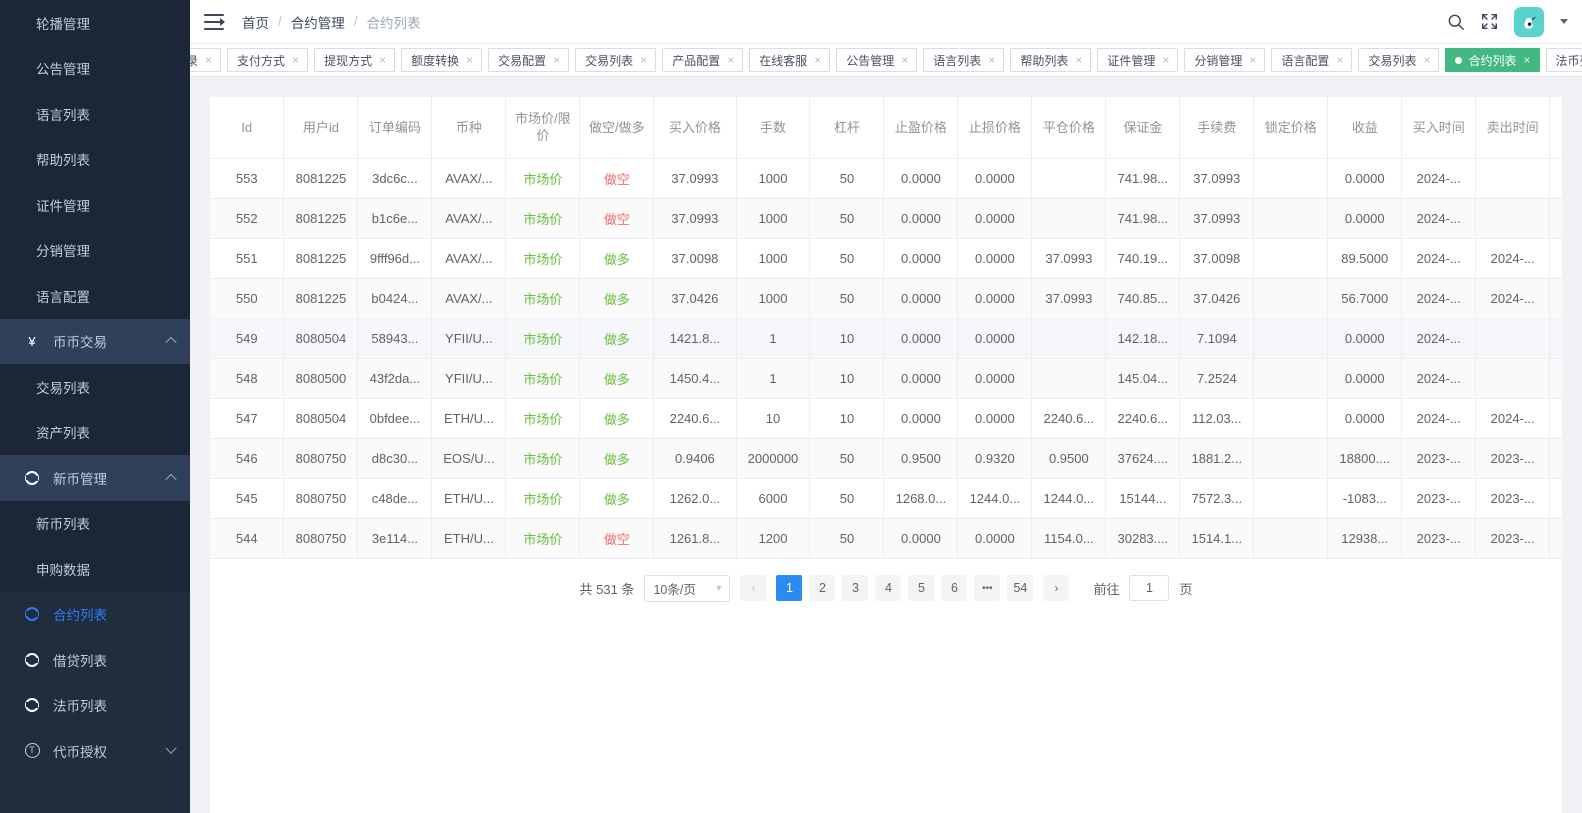  What do you see at coordinates (1399, 60) in the screenshot?
I see `tab-14: 交易列表 ×` at bounding box center [1399, 60].